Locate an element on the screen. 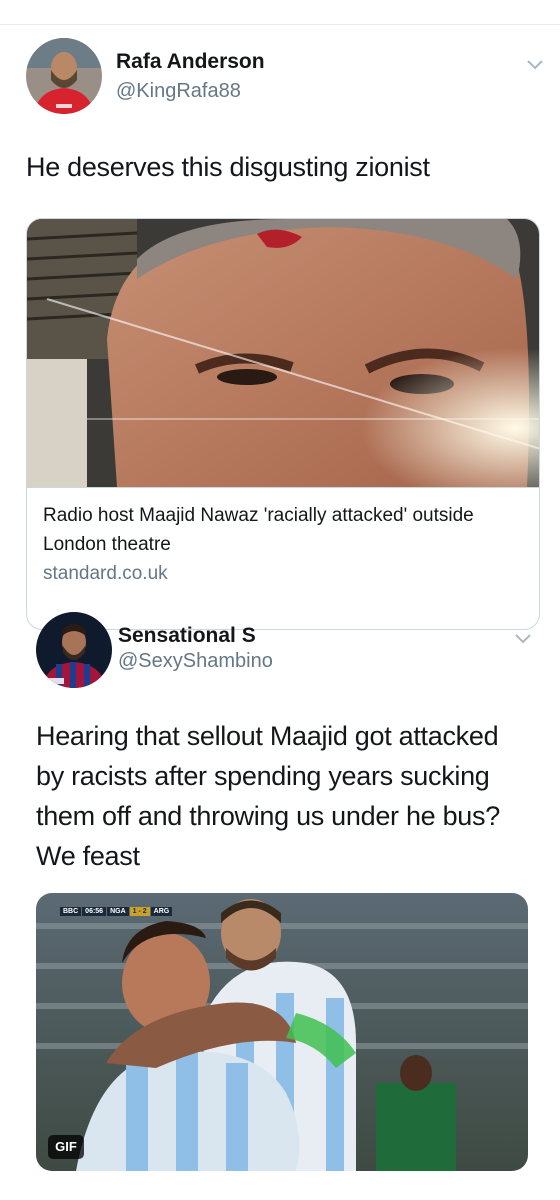 This screenshot has height=1200, width=560. tweet-text-line: them off and throwing us under he bus? is located at coordinates (268, 816).